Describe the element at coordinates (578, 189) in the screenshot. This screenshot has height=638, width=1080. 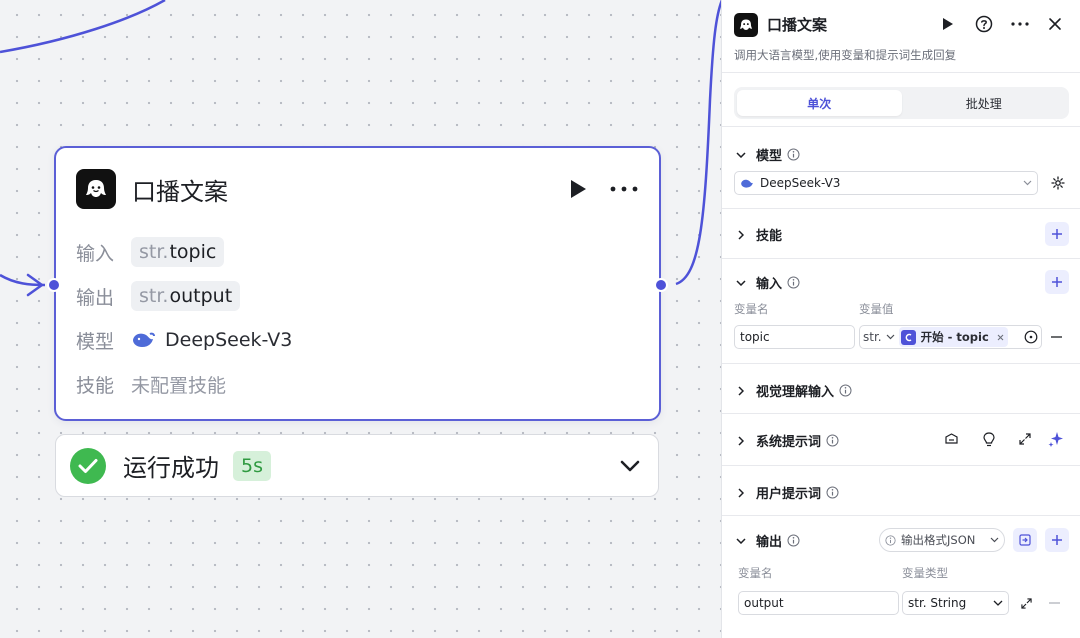
I see `play-icon` at that location.